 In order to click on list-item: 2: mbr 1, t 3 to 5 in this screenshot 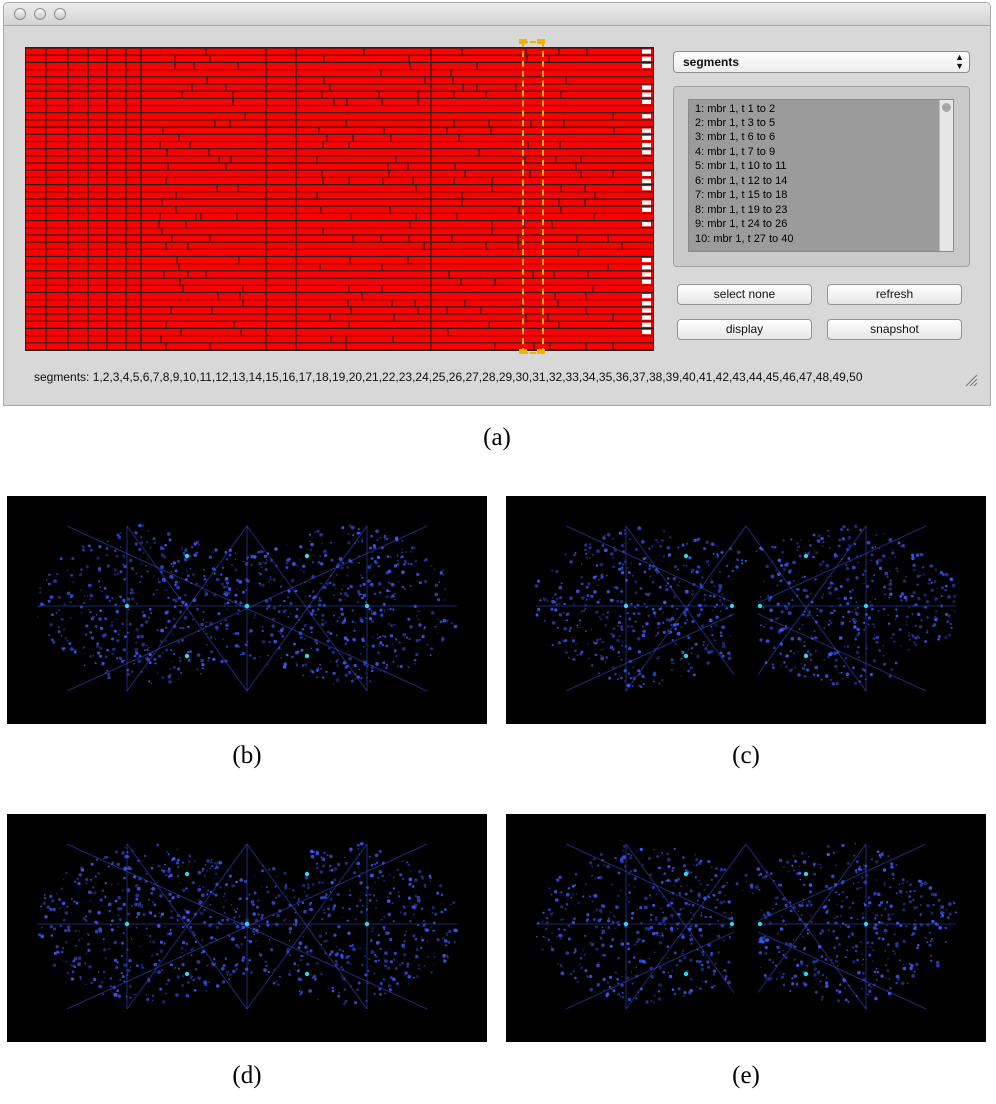, I will do `click(735, 123)`.